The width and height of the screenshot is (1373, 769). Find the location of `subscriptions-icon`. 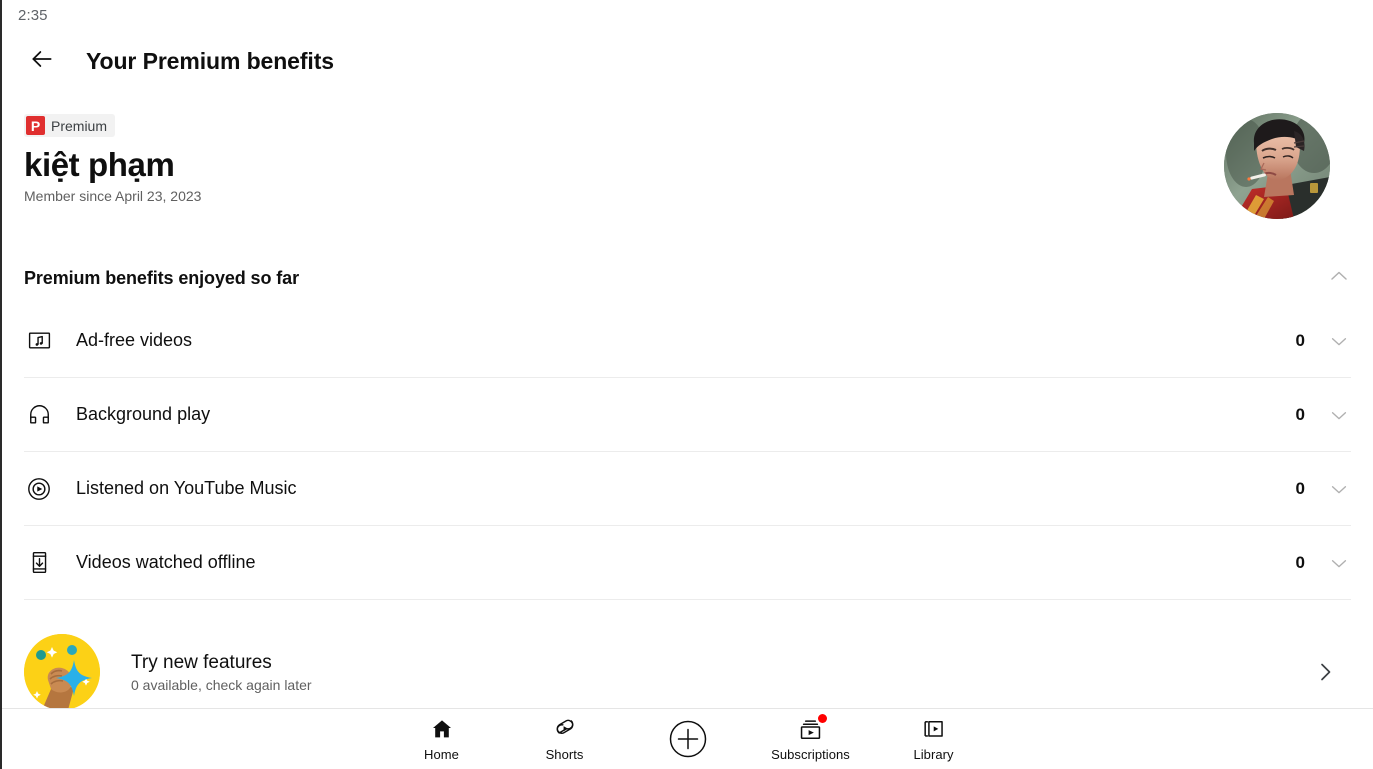

subscriptions-icon is located at coordinates (812, 728).